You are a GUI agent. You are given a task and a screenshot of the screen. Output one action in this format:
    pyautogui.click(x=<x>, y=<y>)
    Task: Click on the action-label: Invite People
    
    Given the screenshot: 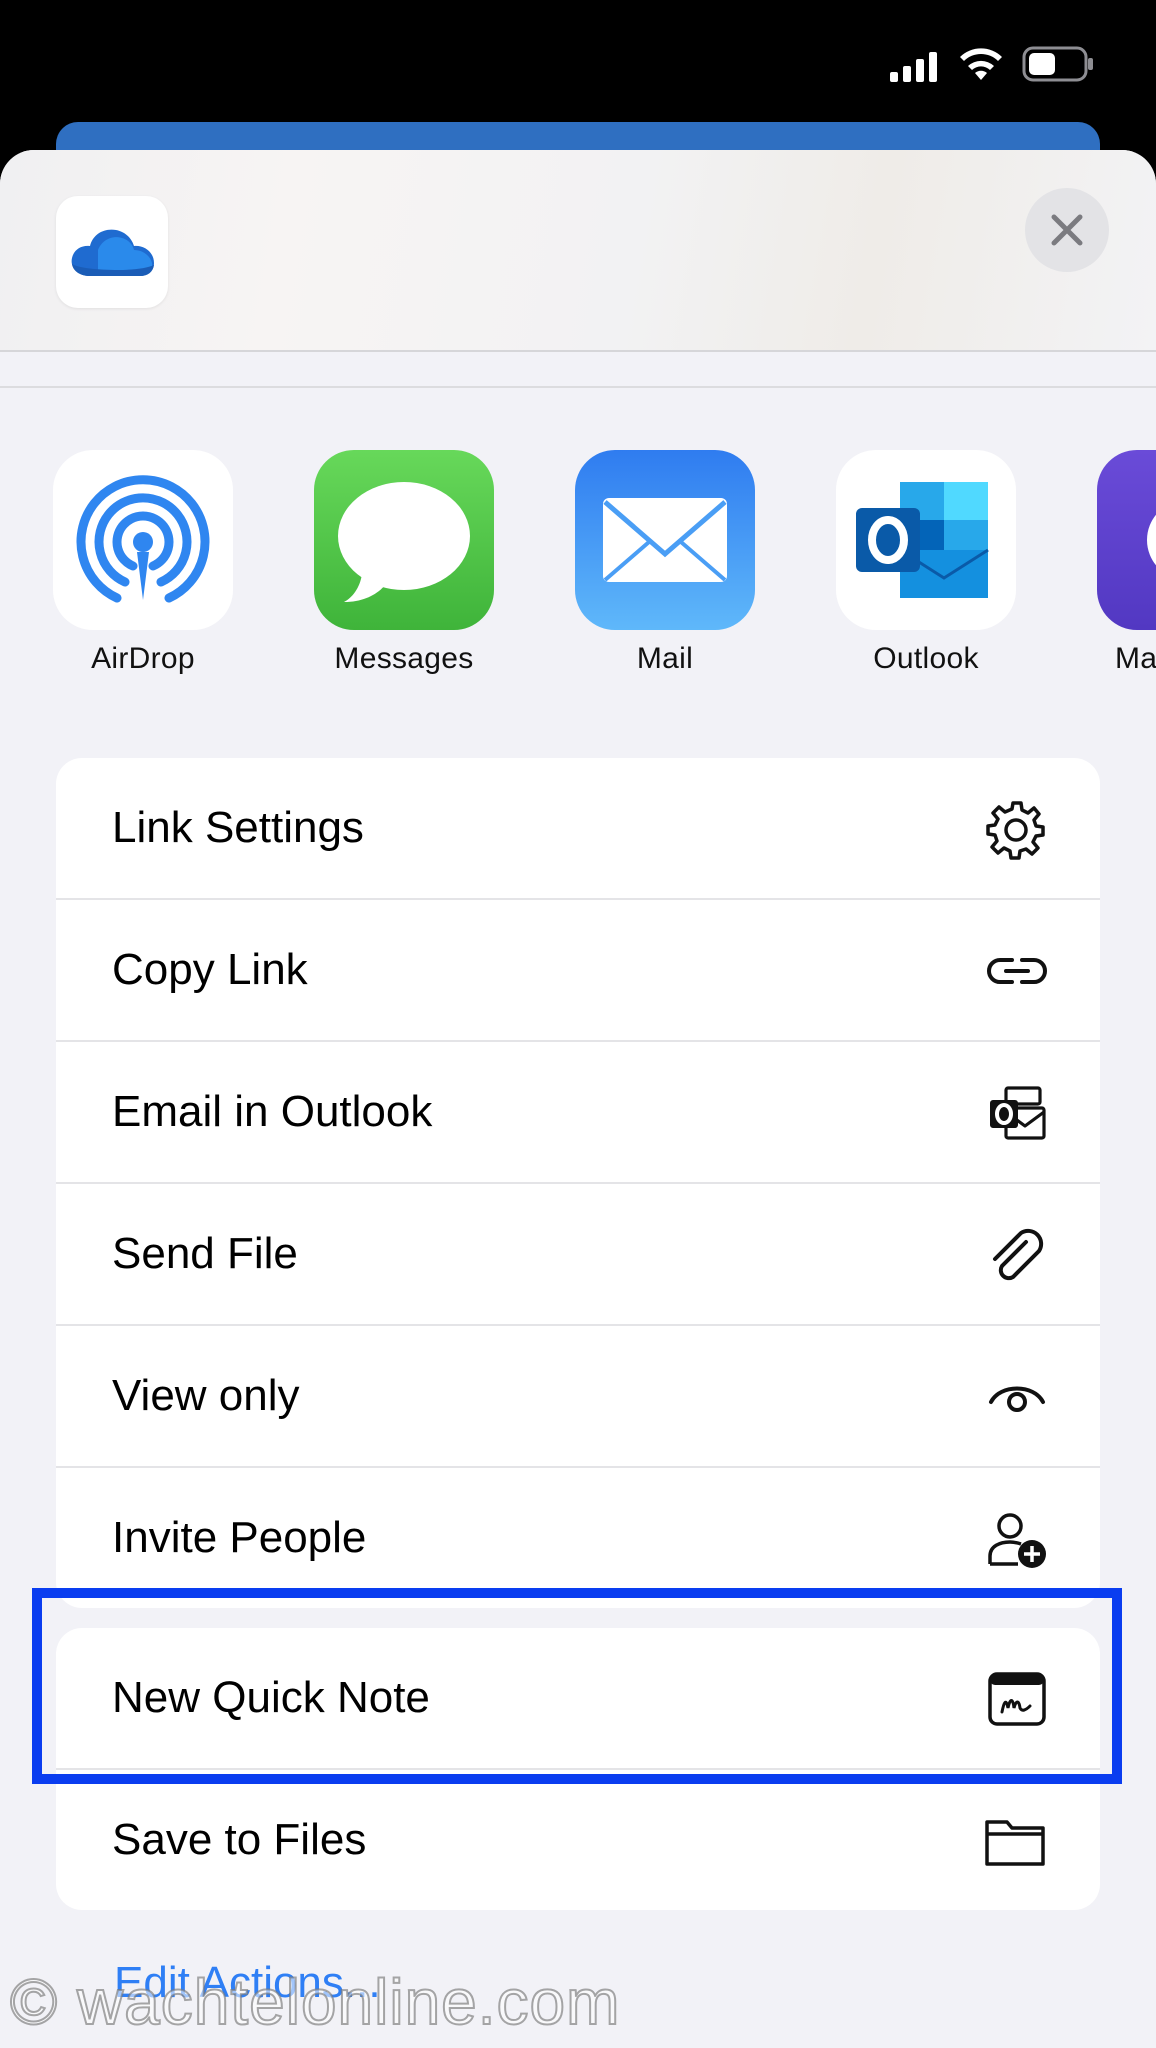 What is the action you would take?
    pyautogui.click(x=239, y=1537)
    